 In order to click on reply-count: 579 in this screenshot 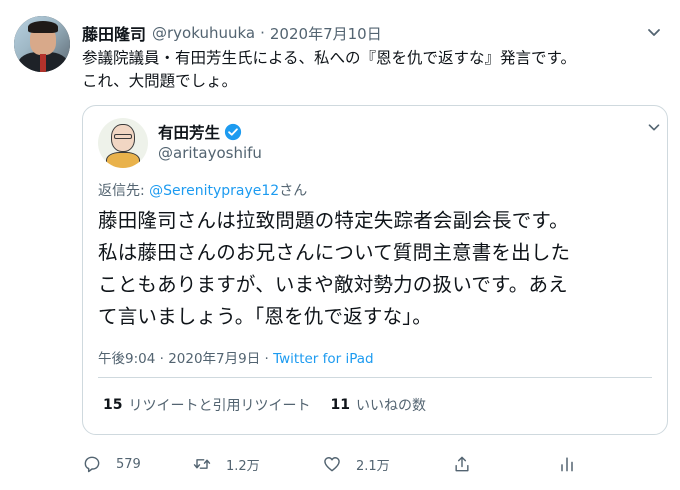, I will do `click(128, 464)`.